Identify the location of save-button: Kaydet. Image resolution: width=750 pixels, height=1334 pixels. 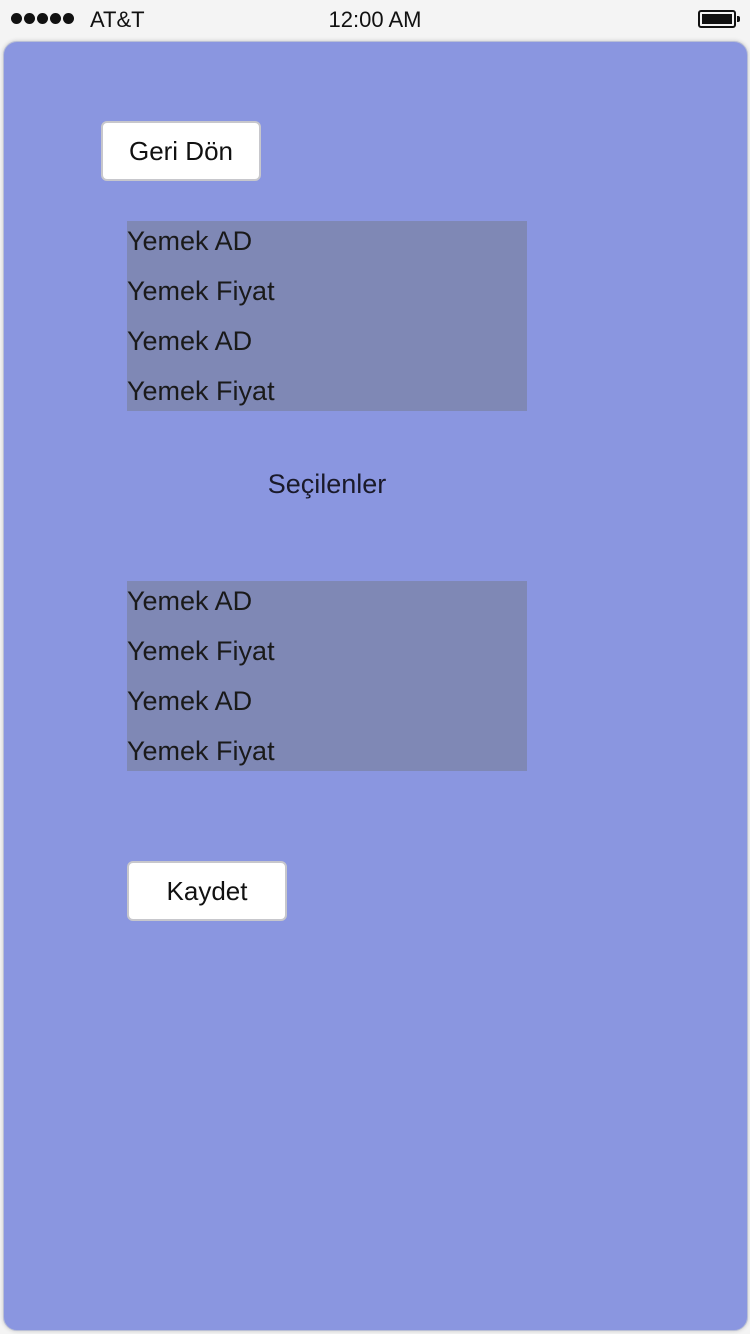
(207, 891).